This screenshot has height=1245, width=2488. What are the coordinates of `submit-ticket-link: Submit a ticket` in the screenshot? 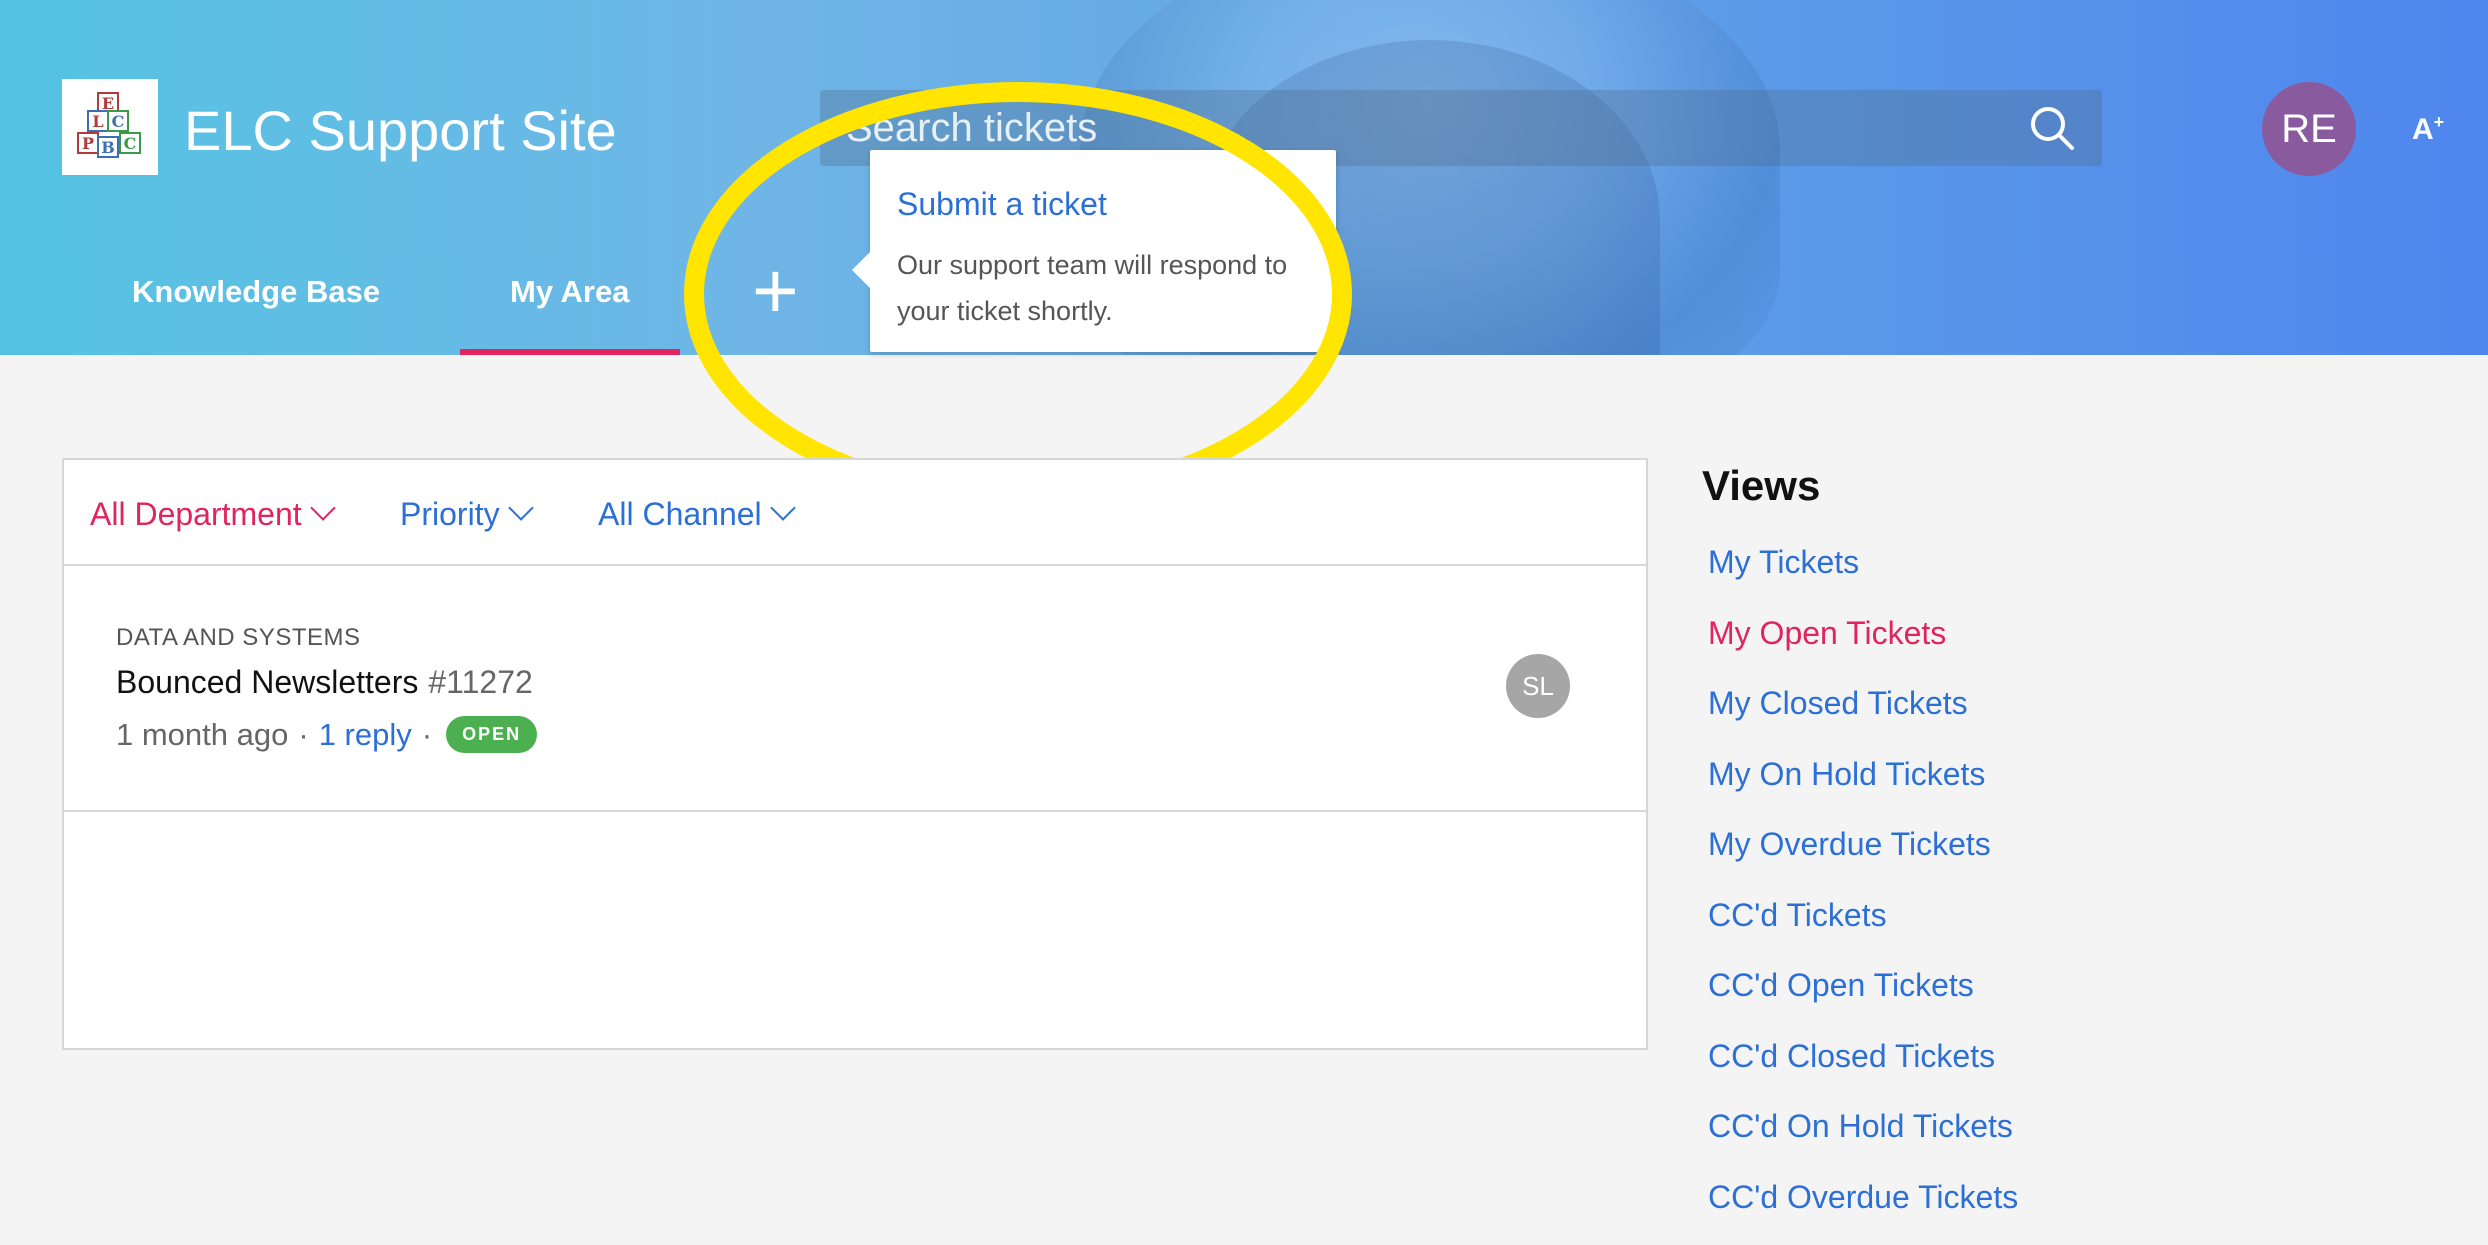 It's located at (1002, 204).